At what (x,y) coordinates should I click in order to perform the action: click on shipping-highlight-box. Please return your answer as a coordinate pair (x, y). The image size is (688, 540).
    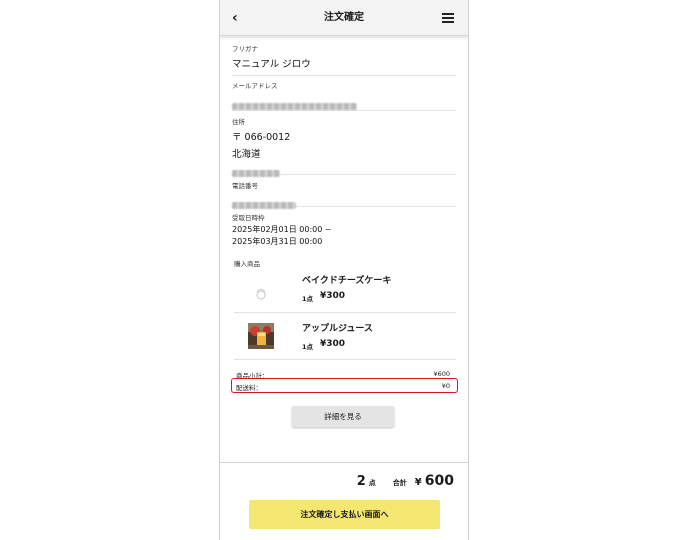
    Looking at the image, I should click on (344, 385).